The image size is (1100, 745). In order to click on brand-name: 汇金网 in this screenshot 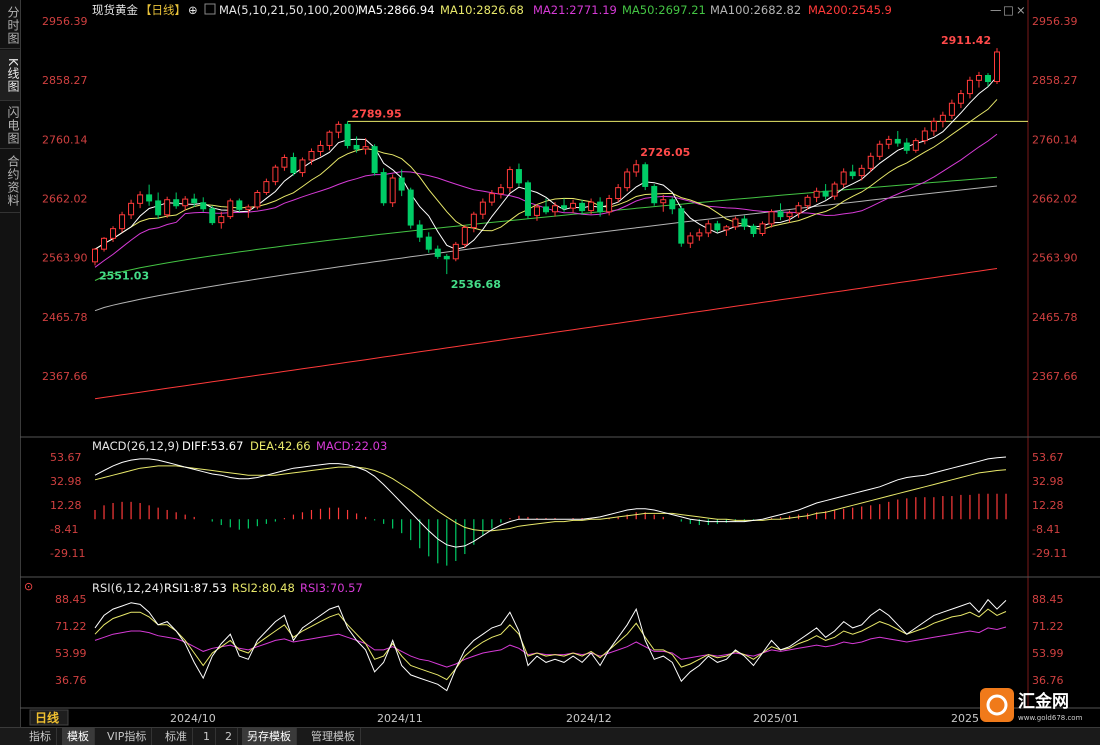, I will do `click(1043, 701)`.